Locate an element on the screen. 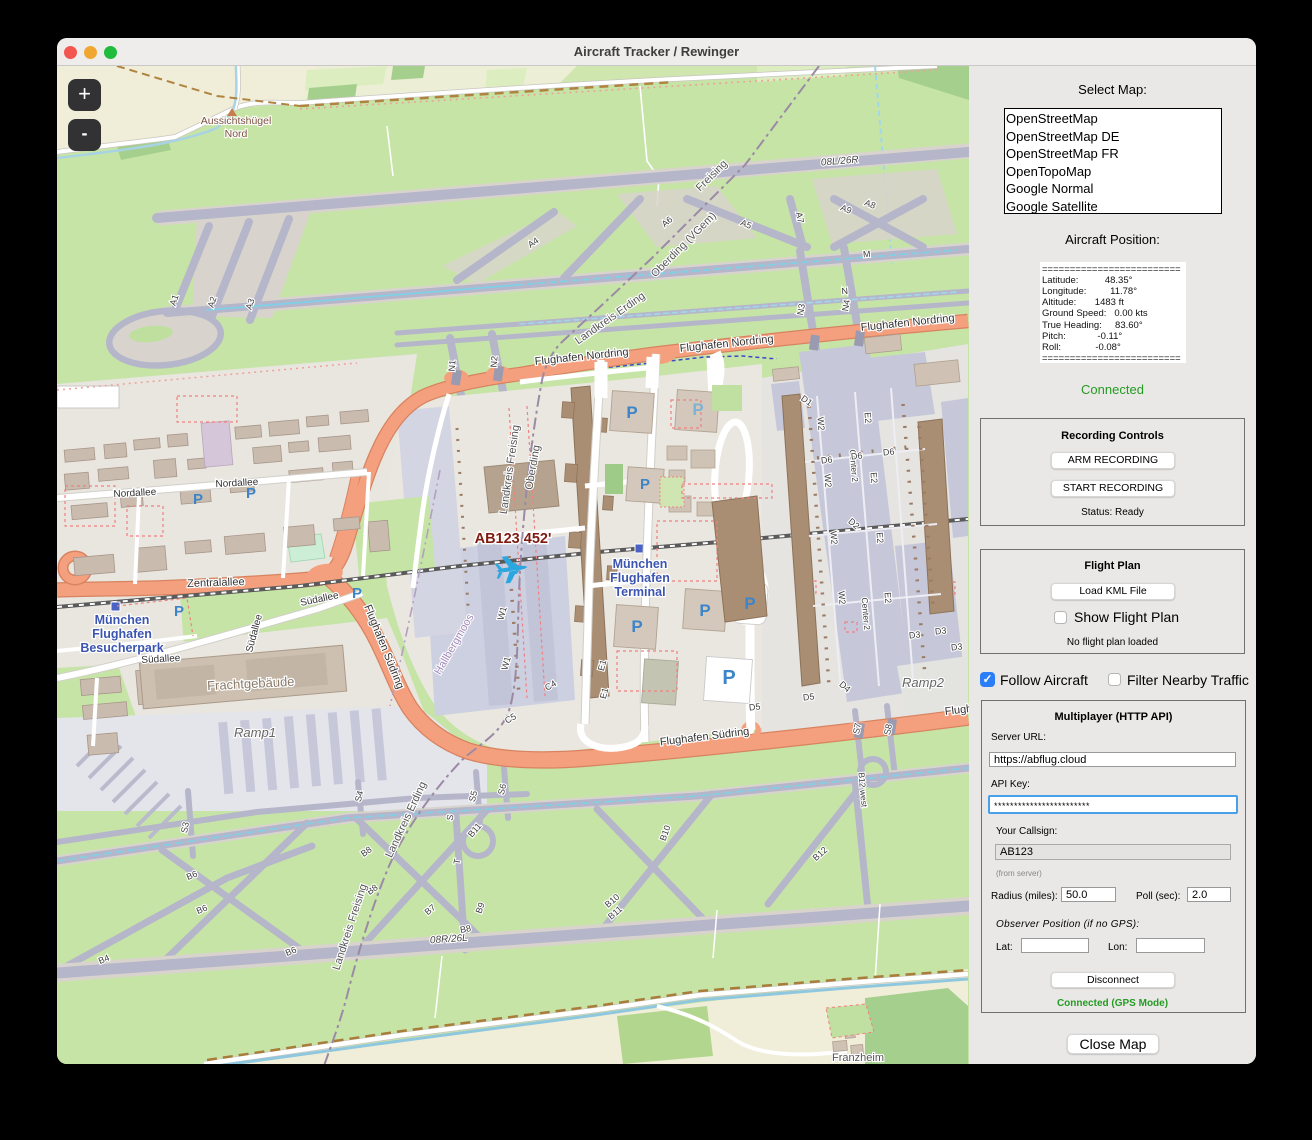 Image resolution: width=1312 pixels, height=1140 pixels. svg-text: N is located at coordinates (844, 291).